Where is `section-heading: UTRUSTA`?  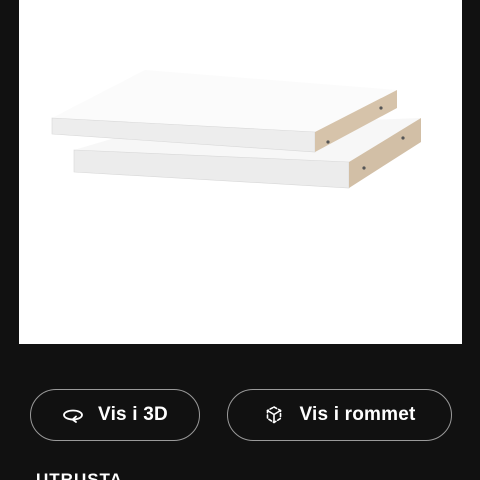
section-heading: UTRUSTA is located at coordinates (79, 475).